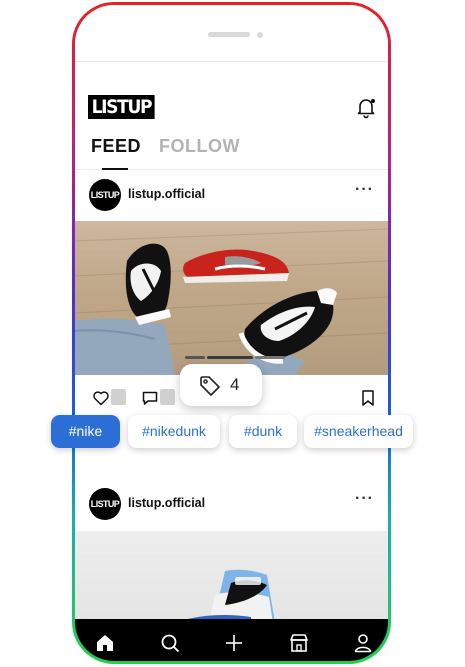 The width and height of the screenshot is (465, 667). I want to click on hashtag-chip-sneakerhead: #sneakerhead, so click(358, 431).